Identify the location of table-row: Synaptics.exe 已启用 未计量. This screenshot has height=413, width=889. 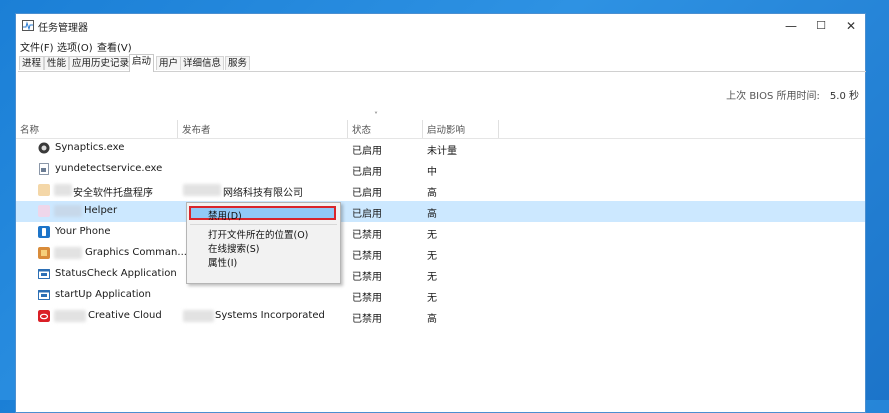
(440, 148).